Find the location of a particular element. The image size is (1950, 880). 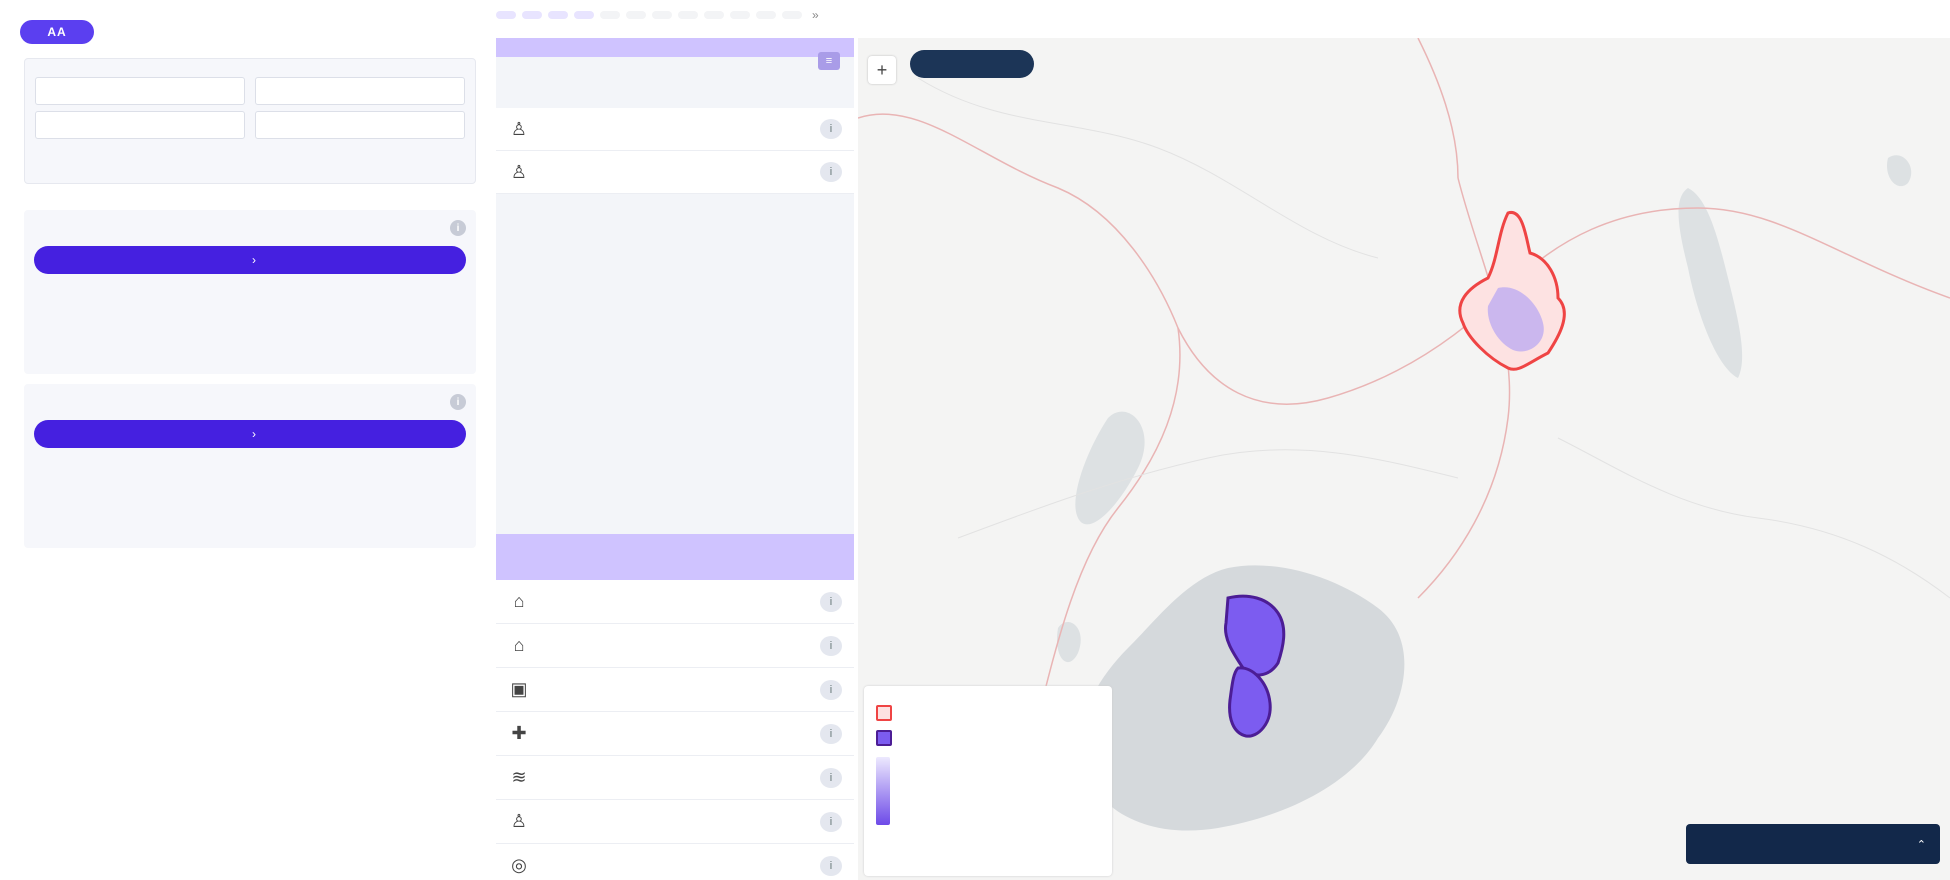

logo: AA is located at coordinates (57, 32).